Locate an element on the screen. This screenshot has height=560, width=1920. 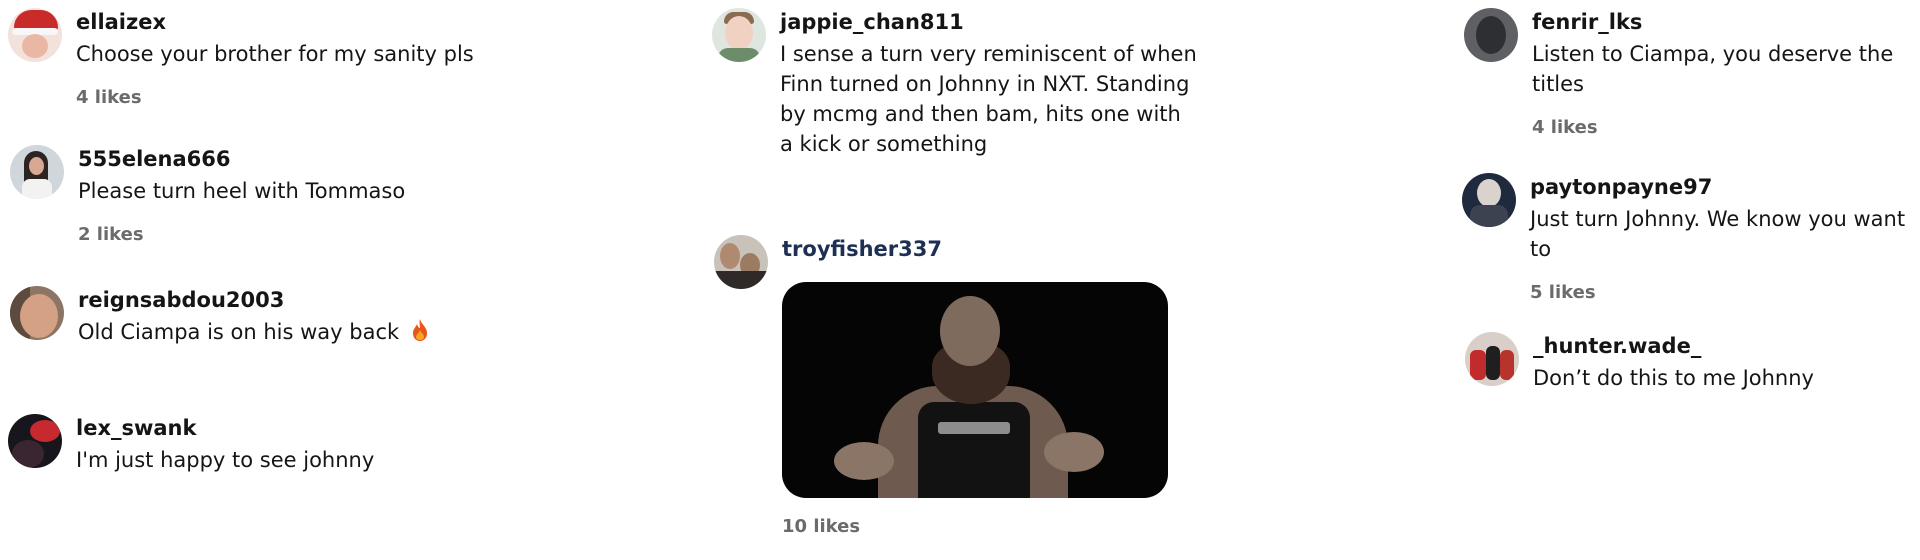
username: jappie_chan811 is located at coordinates (990, 22).